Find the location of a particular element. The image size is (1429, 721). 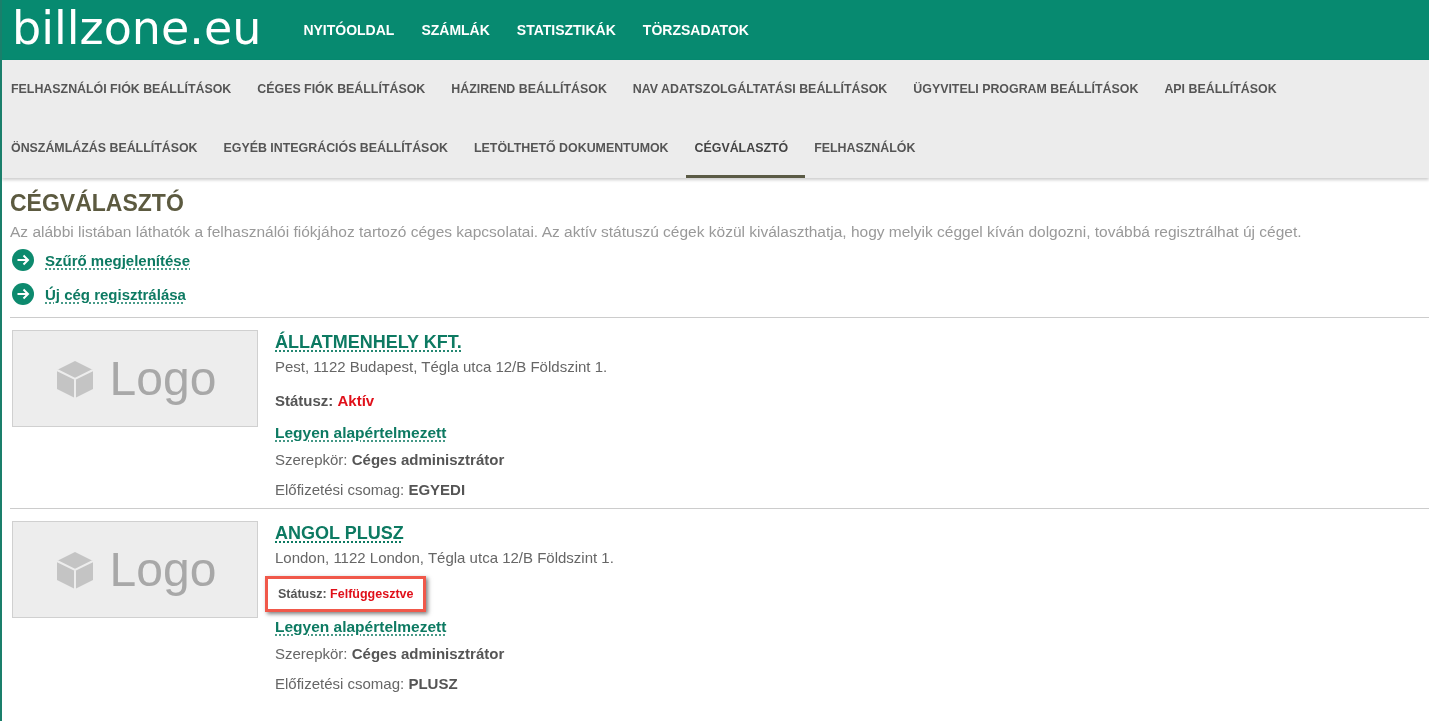

settings-tab: HÁZIREND BEÁLLÍTÁSOK is located at coordinates (533, 89).